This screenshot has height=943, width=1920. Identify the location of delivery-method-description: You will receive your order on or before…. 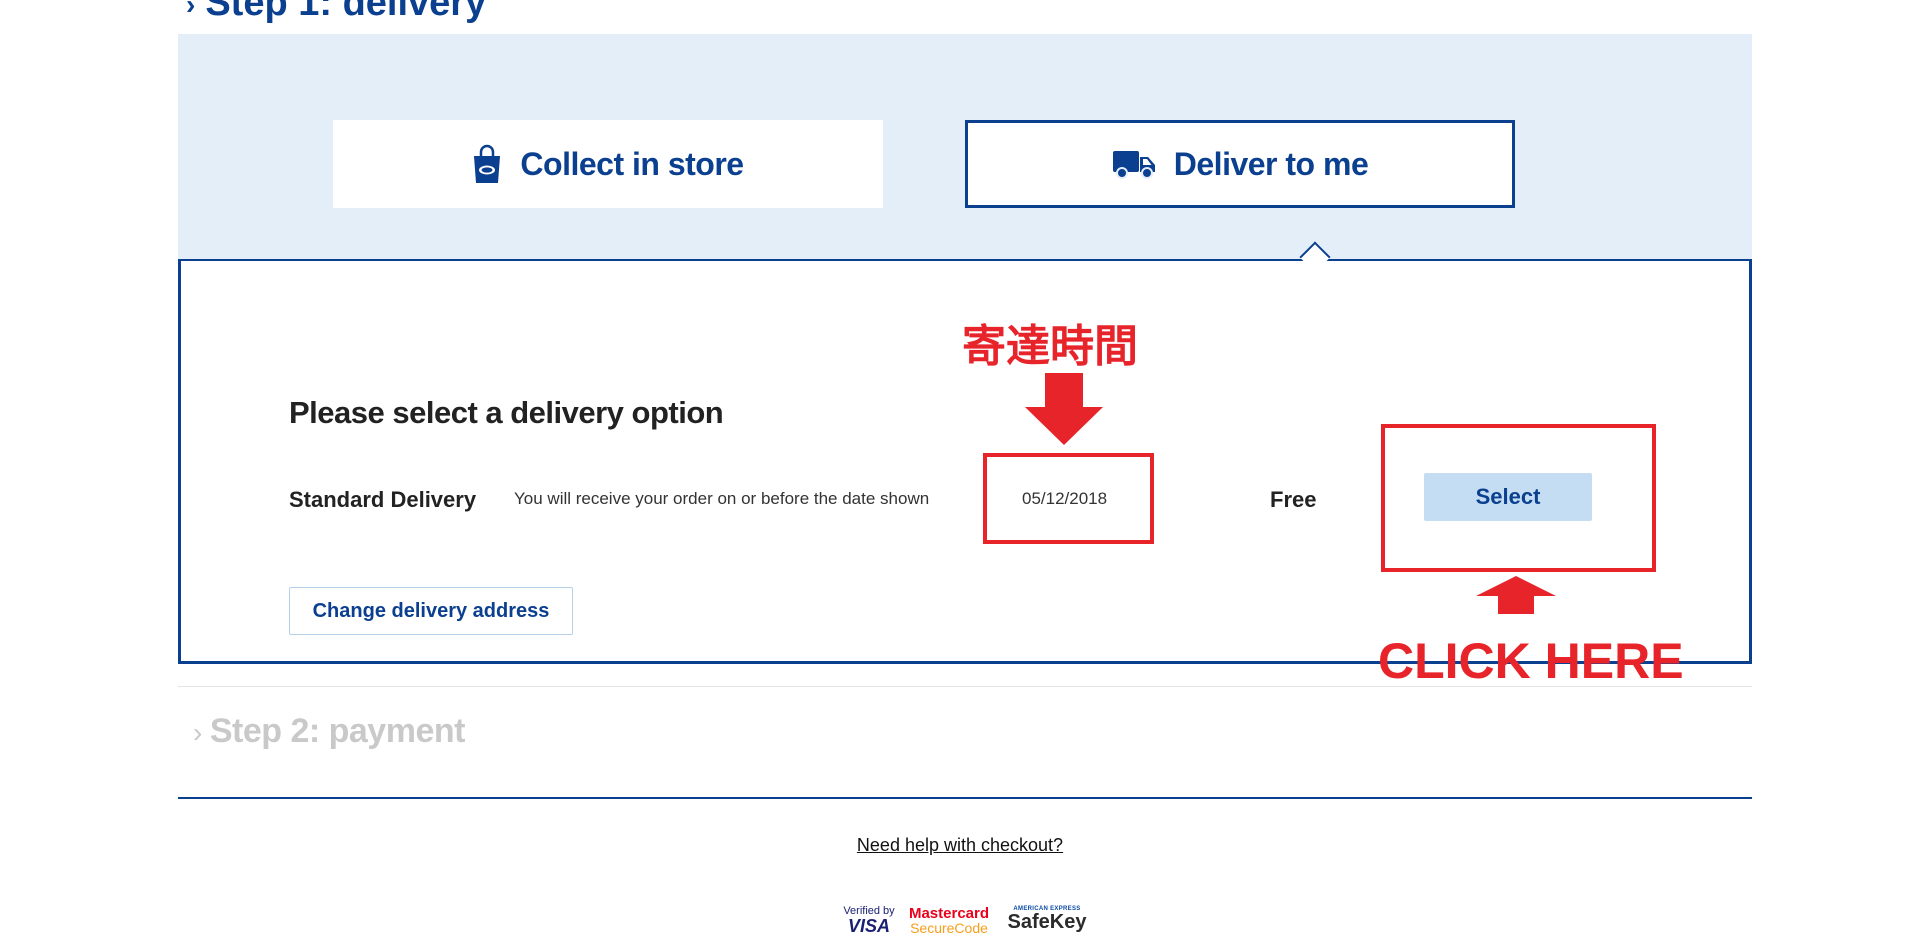
(722, 498).